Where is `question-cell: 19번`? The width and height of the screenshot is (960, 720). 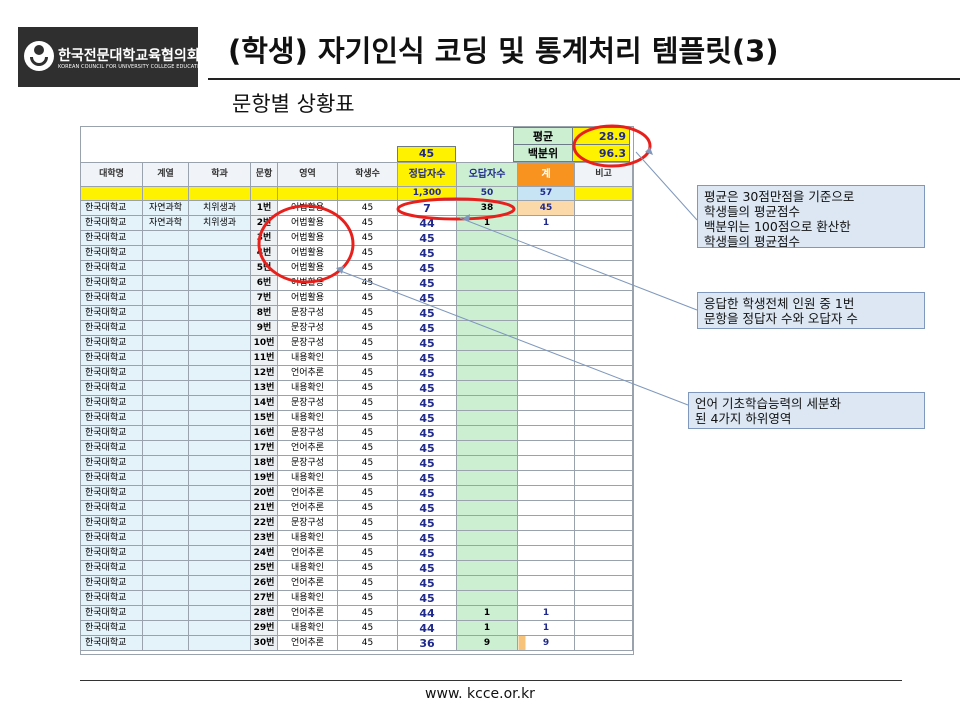
question-cell: 19번 is located at coordinates (264, 478).